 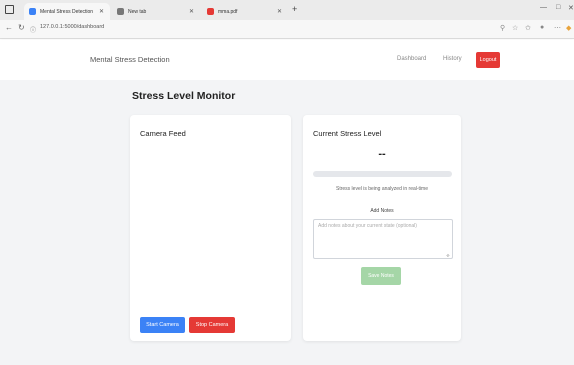 I want to click on favorite-star-icon: ☆, so click(x=515, y=28).